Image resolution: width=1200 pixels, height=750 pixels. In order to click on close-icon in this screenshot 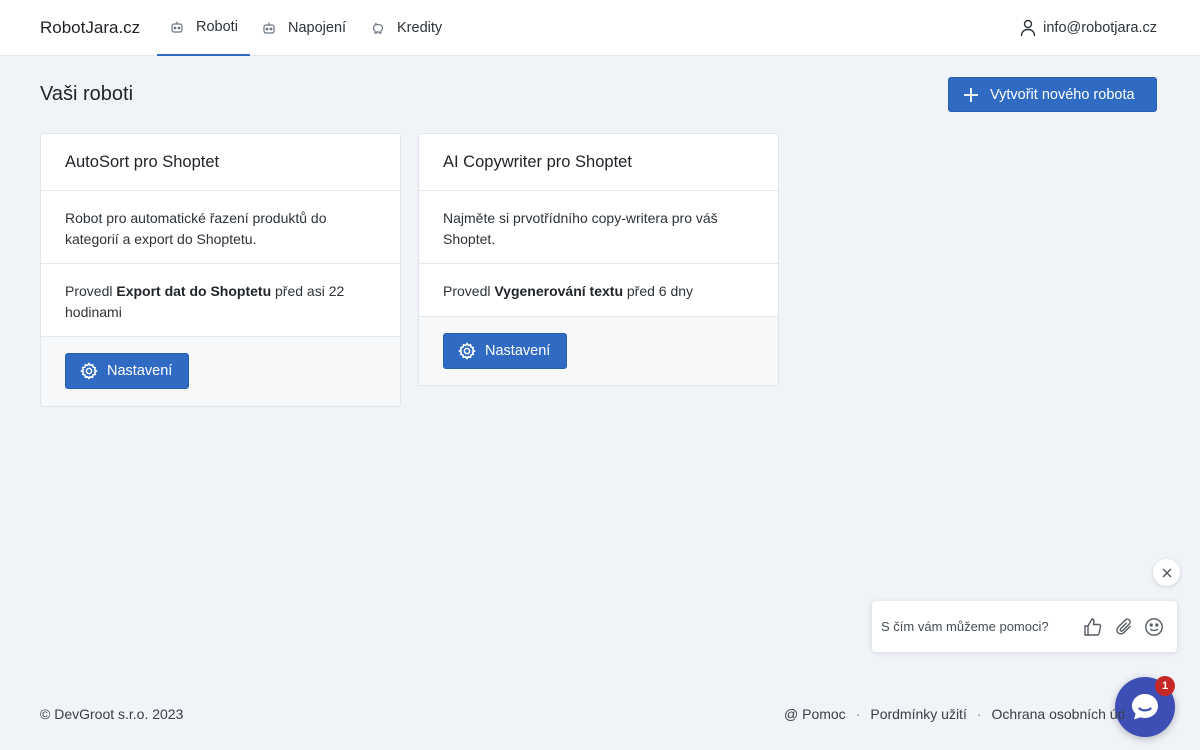, I will do `click(1166, 572)`.